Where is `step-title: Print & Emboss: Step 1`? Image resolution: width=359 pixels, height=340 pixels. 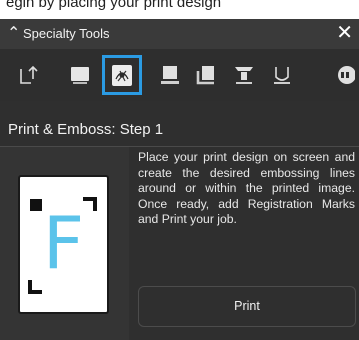 step-title: Print & Emboss: Step 1 is located at coordinates (86, 129).